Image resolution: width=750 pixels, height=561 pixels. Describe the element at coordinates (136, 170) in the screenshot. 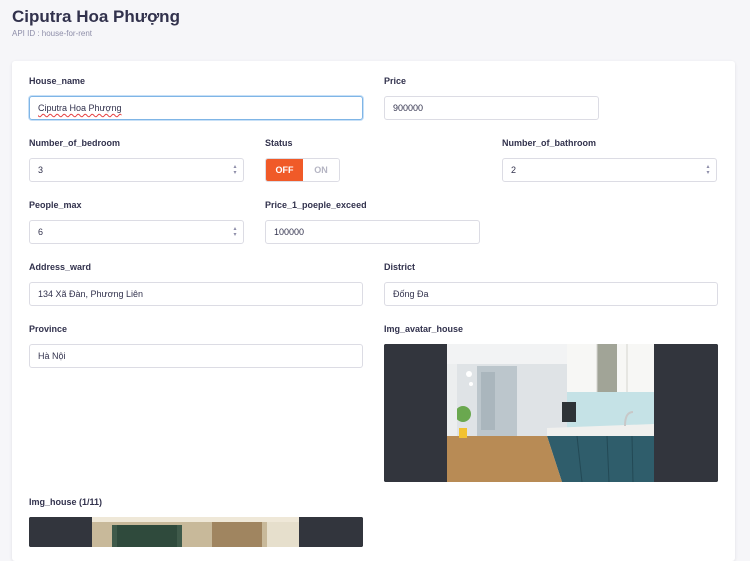

I see `number-of-bedroom-input: 3 ▴ ▾` at that location.